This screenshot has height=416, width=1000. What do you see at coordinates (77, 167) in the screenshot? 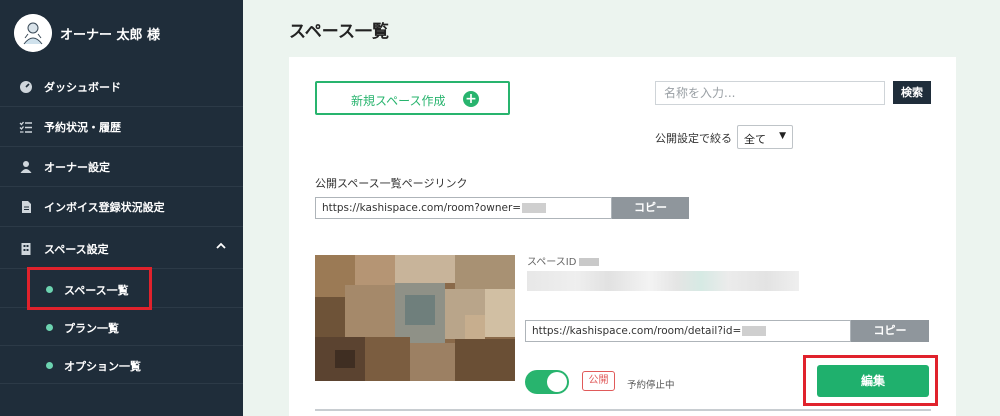
I see `sidebar-item-label: オーナー設定` at bounding box center [77, 167].